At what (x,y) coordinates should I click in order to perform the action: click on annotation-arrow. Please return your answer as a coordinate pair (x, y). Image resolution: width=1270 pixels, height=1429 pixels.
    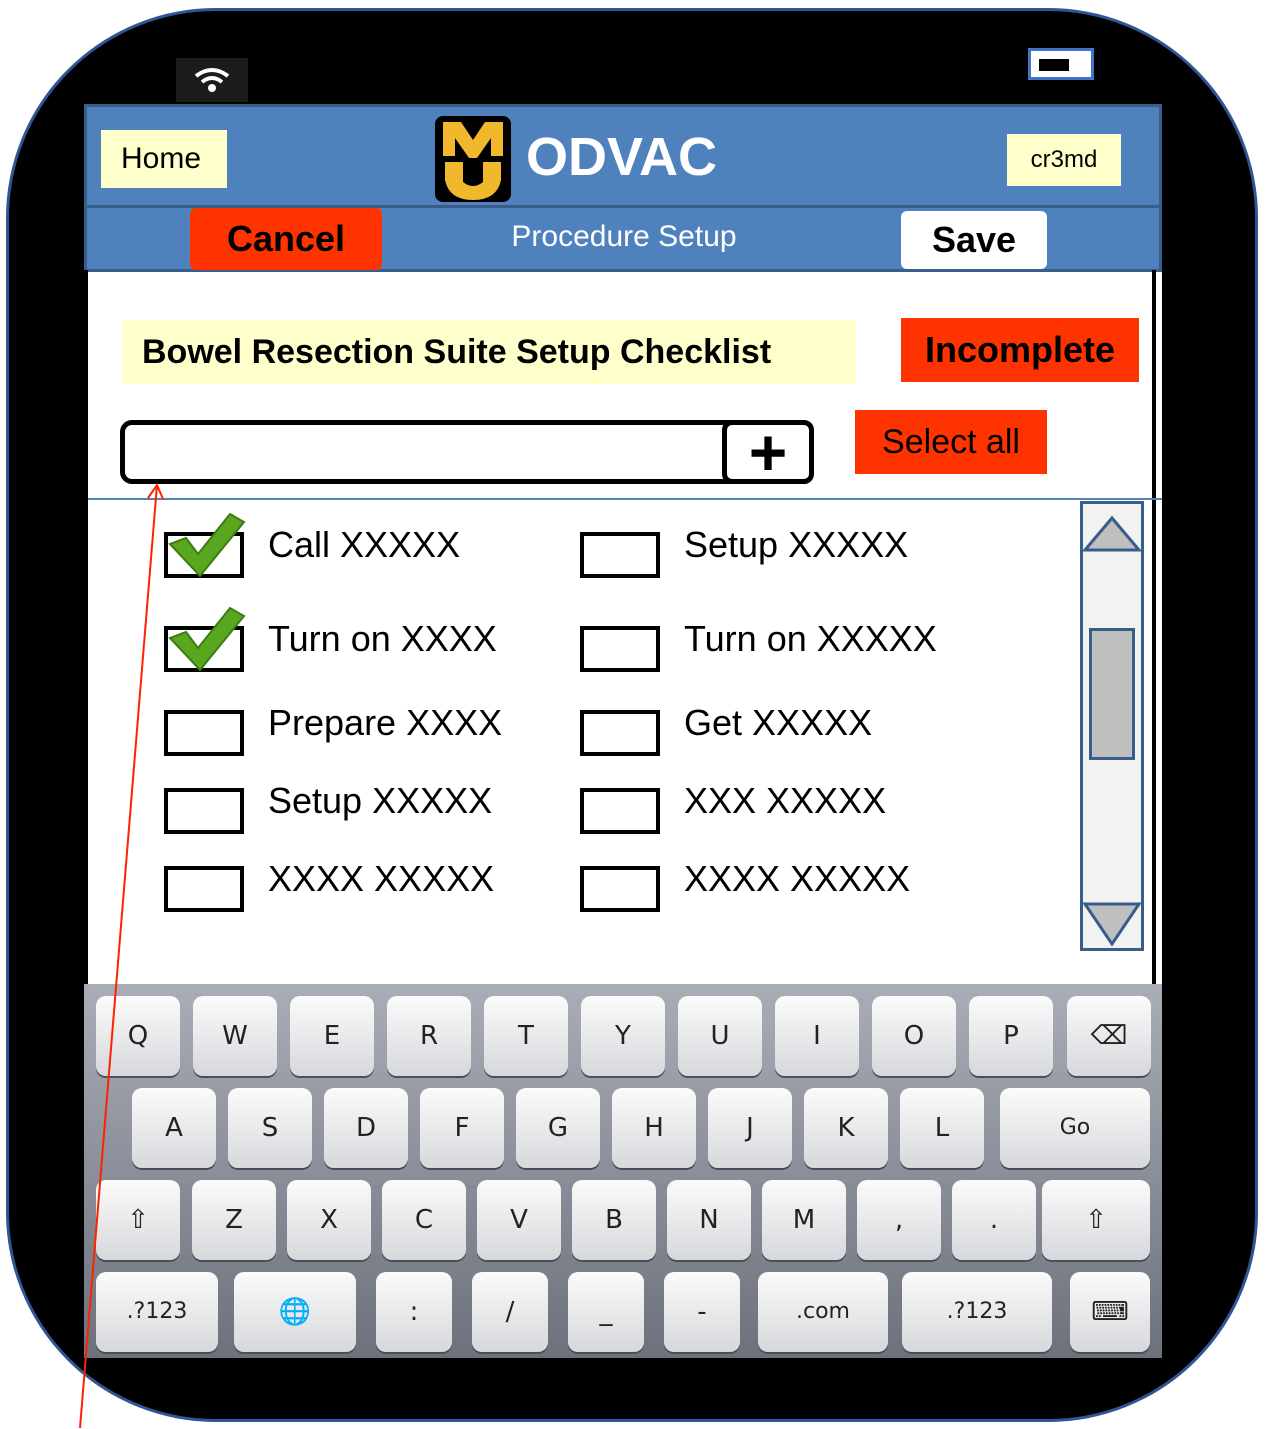
    Looking at the image, I should click on (121, 955).